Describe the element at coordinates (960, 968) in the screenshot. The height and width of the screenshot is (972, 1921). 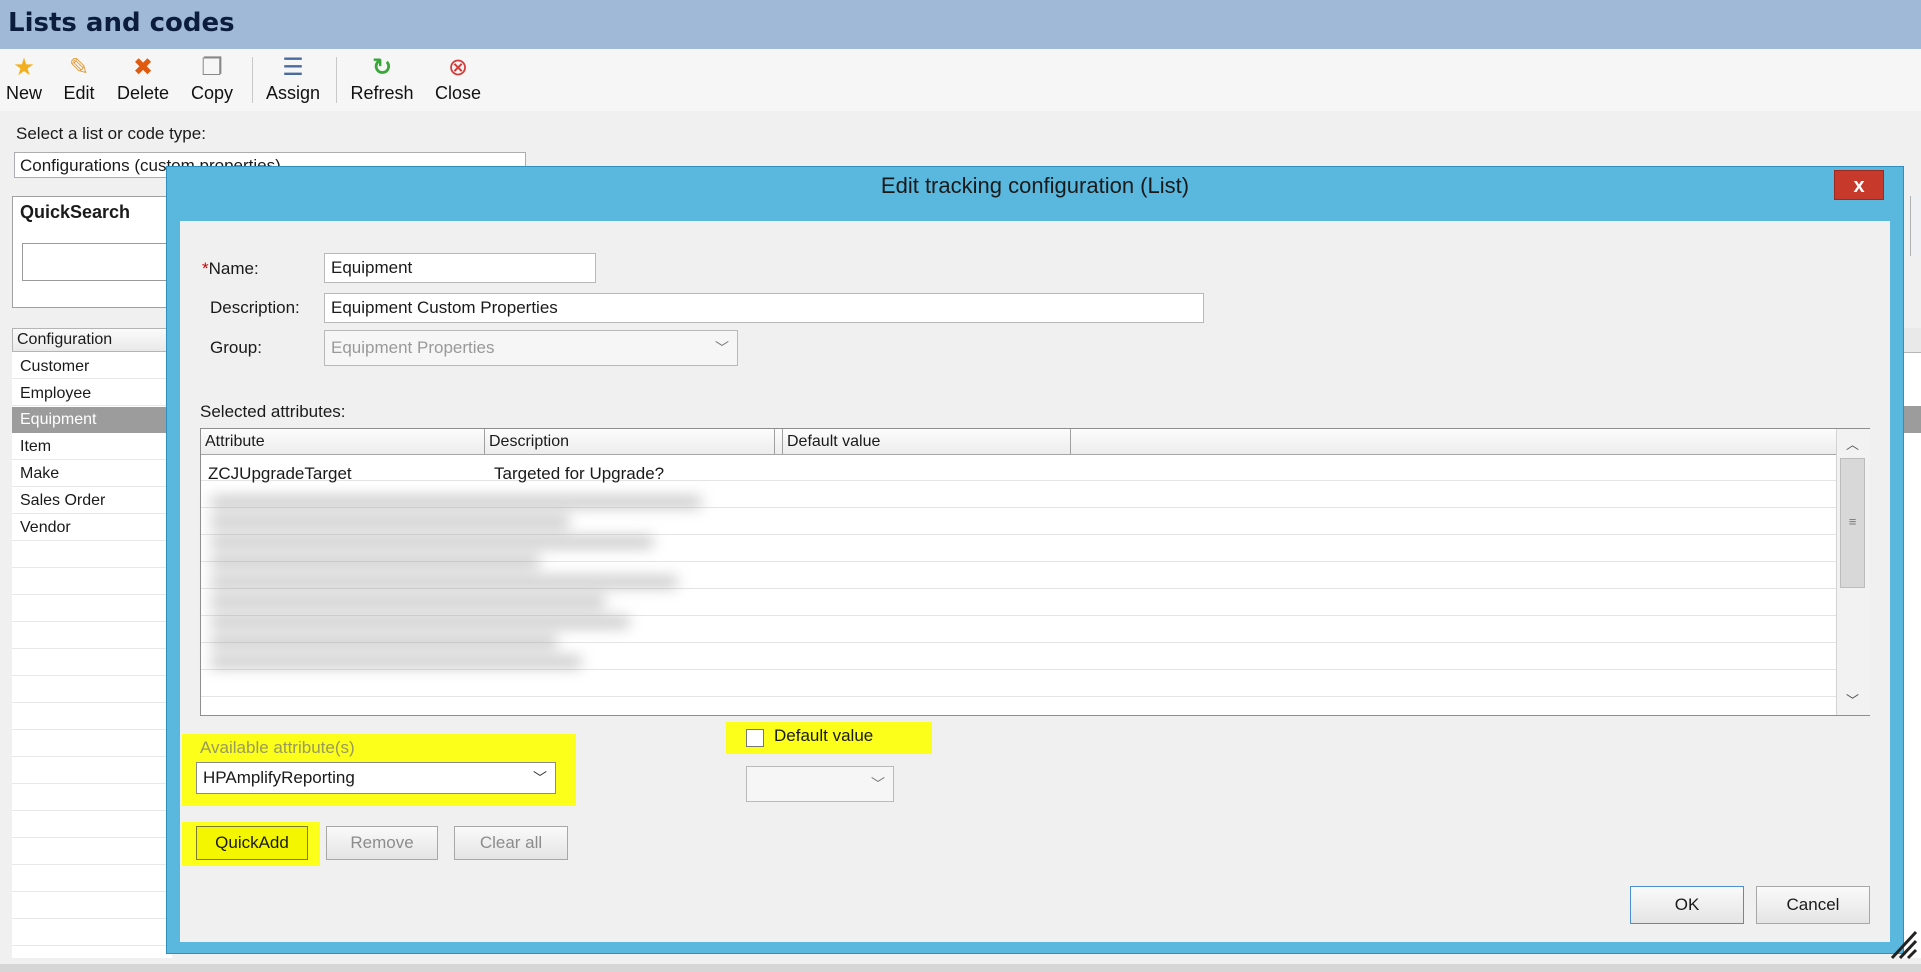
I see `status-strip` at that location.